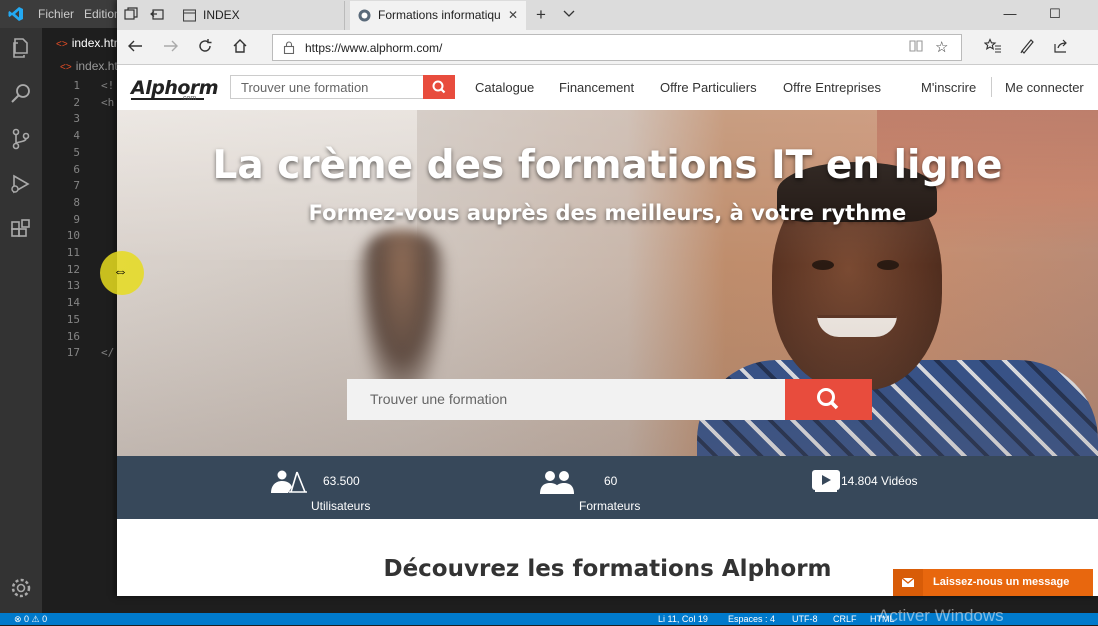  What do you see at coordinates (76, 136) in the screenshot?
I see `line-number: 4` at bounding box center [76, 136].